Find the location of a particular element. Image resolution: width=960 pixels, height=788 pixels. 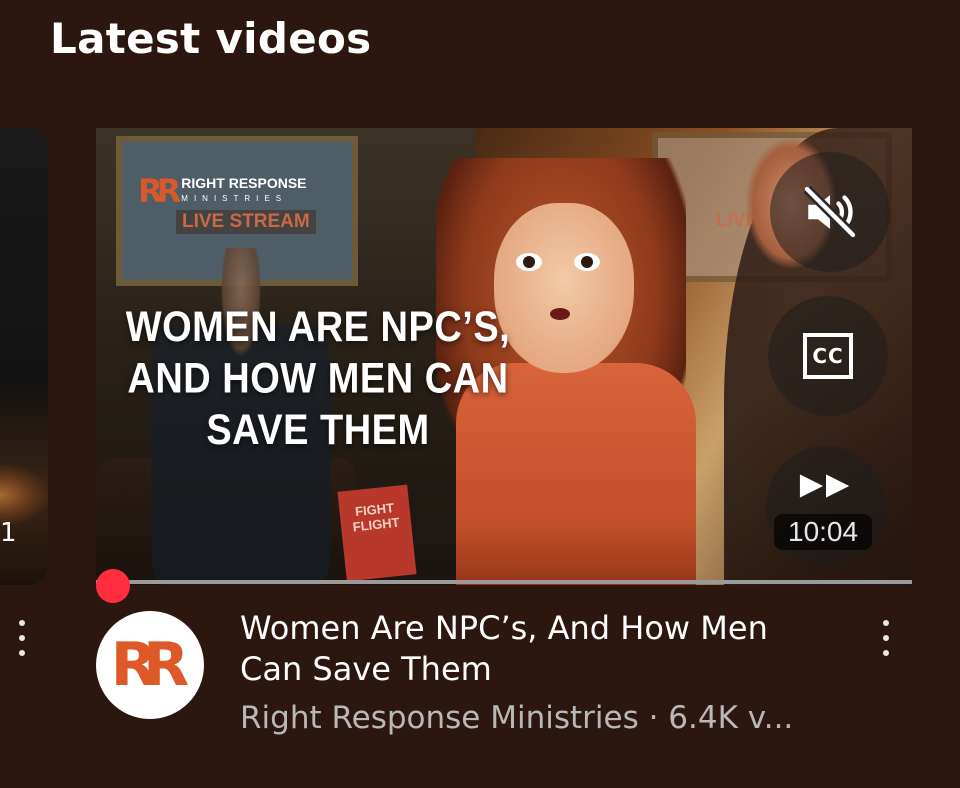

progress-track is located at coordinates (504, 582).